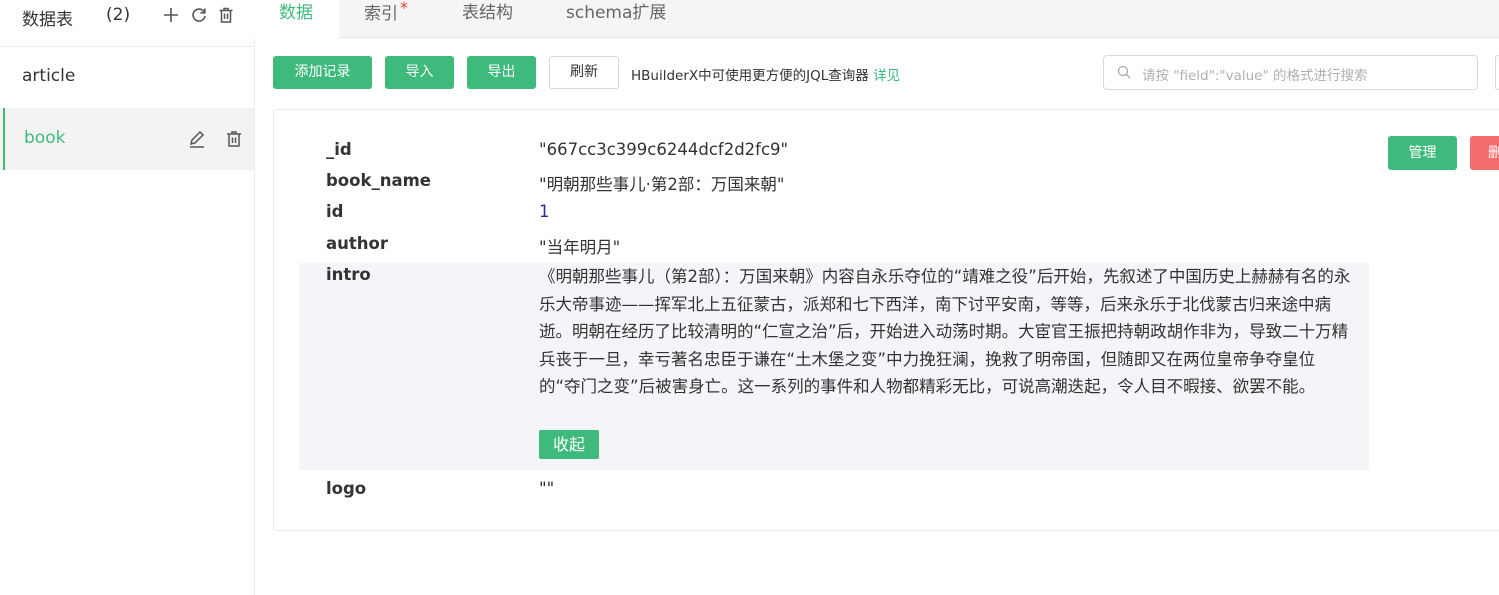  What do you see at coordinates (1422, 153) in the screenshot?
I see `manage-button: 管理` at bounding box center [1422, 153].